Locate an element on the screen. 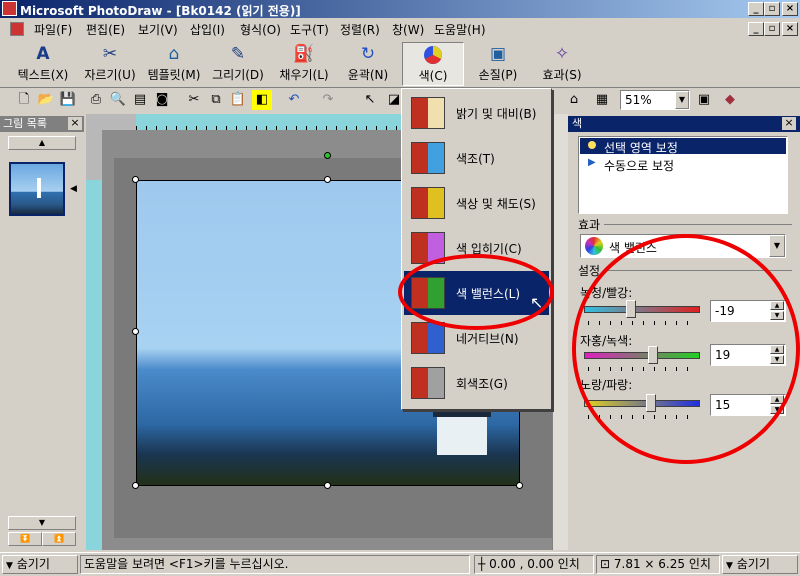 The image size is (800, 576). document-icon is located at coordinates (17, 29).